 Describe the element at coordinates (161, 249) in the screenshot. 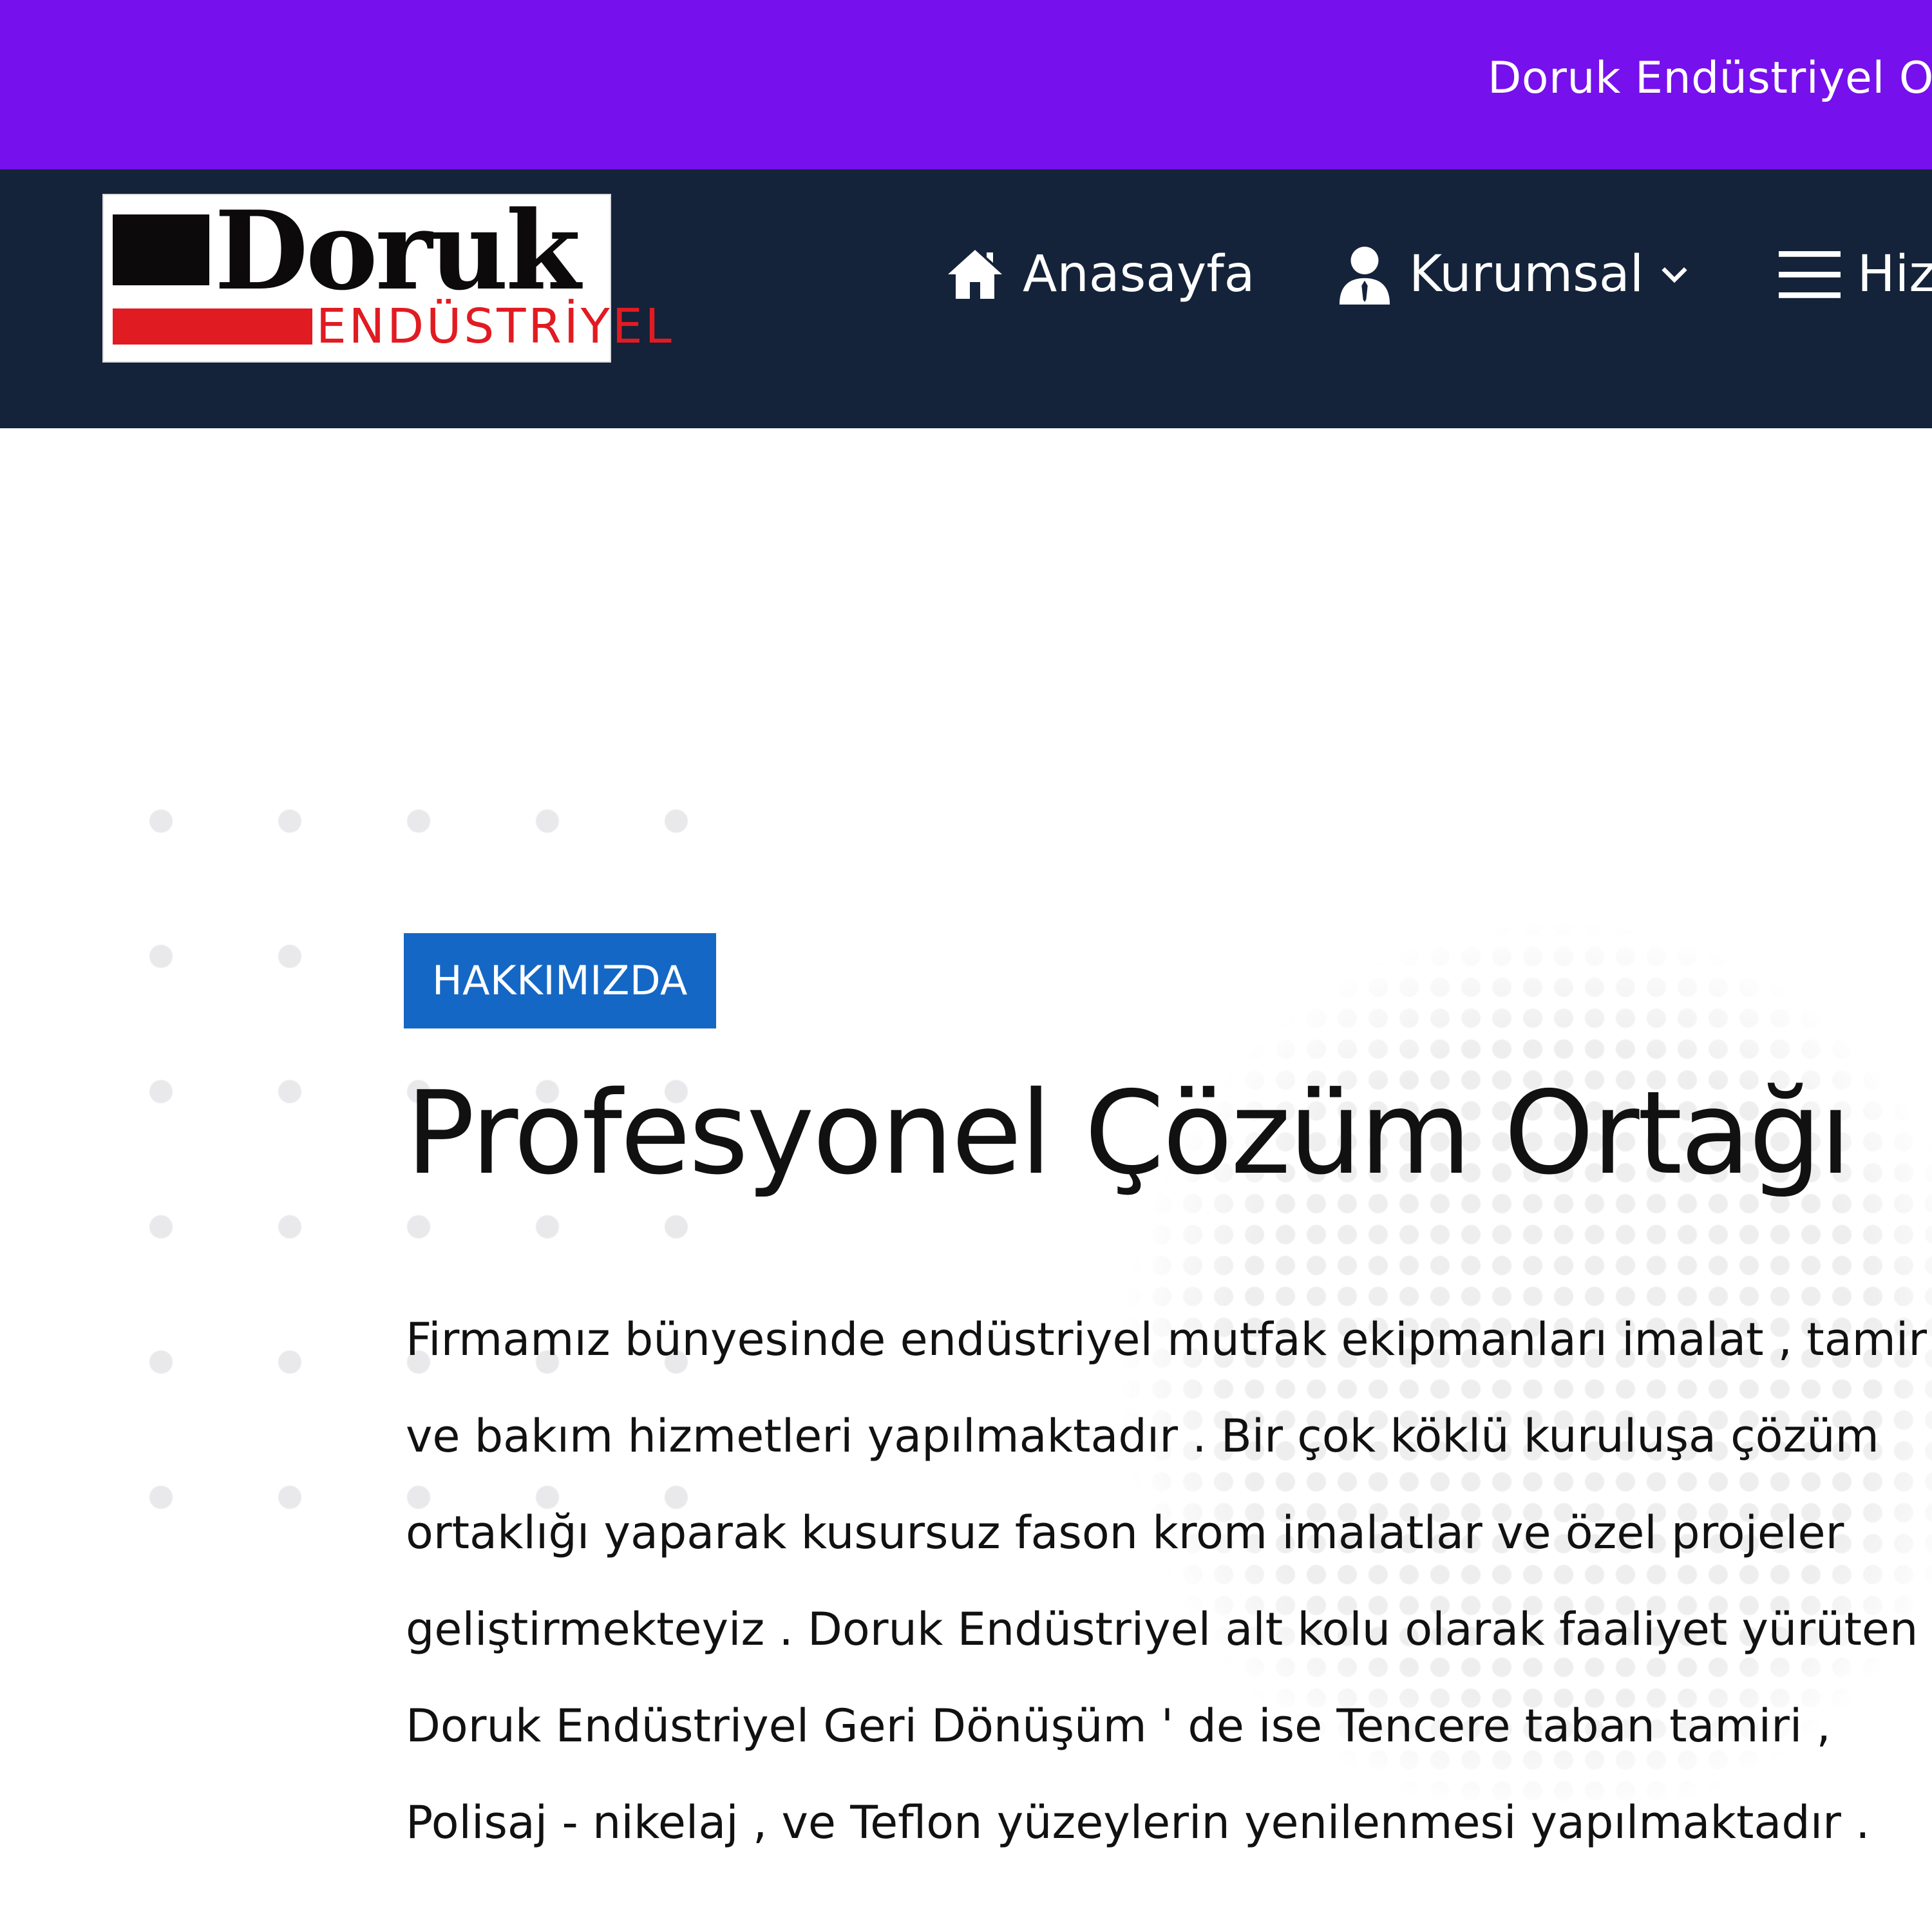

I see `logo-black-block` at that location.